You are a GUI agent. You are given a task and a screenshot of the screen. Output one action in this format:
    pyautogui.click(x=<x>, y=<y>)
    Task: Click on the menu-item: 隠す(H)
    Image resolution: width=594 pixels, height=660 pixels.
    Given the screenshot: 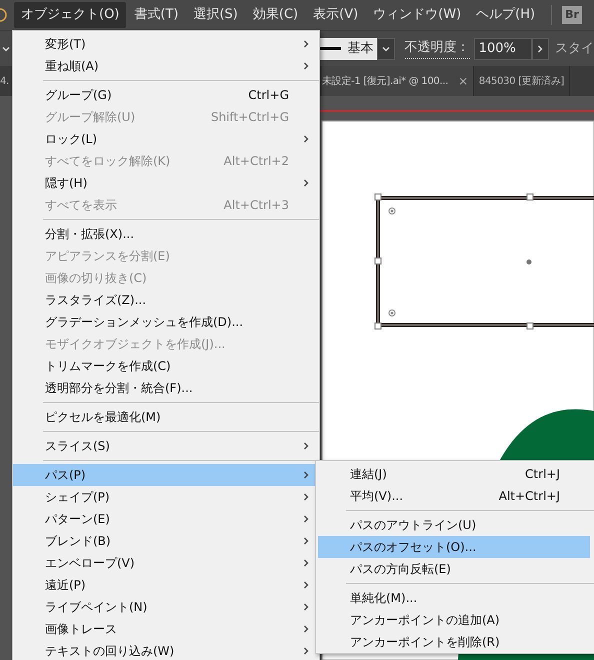 What is the action you would take?
    pyautogui.click(x=166, y=183)
    